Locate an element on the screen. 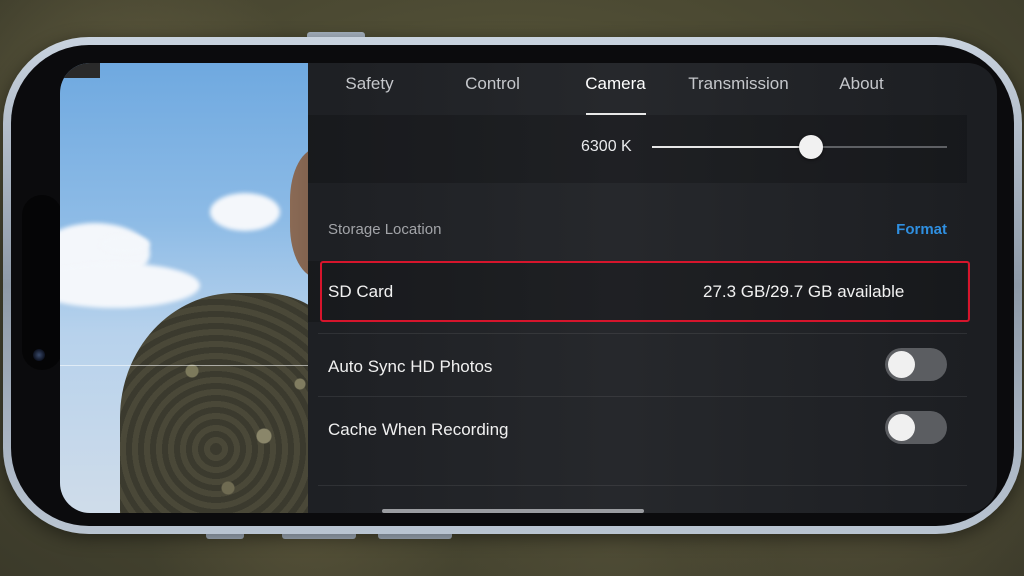 This screenshot has height=576, width=1024. white-balance-value: 6300 K is located at coordinates (606, 146).